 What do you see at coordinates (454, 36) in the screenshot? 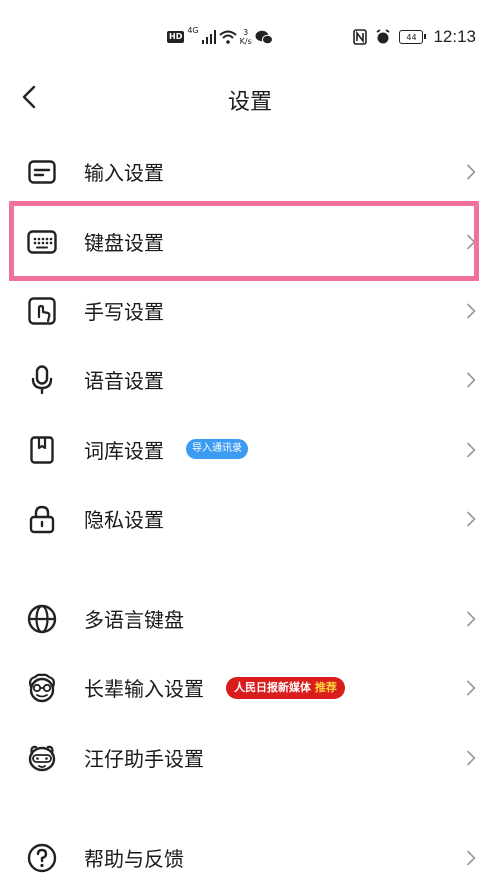
I see `clock: 12:13` at bounding box center [454, 36].